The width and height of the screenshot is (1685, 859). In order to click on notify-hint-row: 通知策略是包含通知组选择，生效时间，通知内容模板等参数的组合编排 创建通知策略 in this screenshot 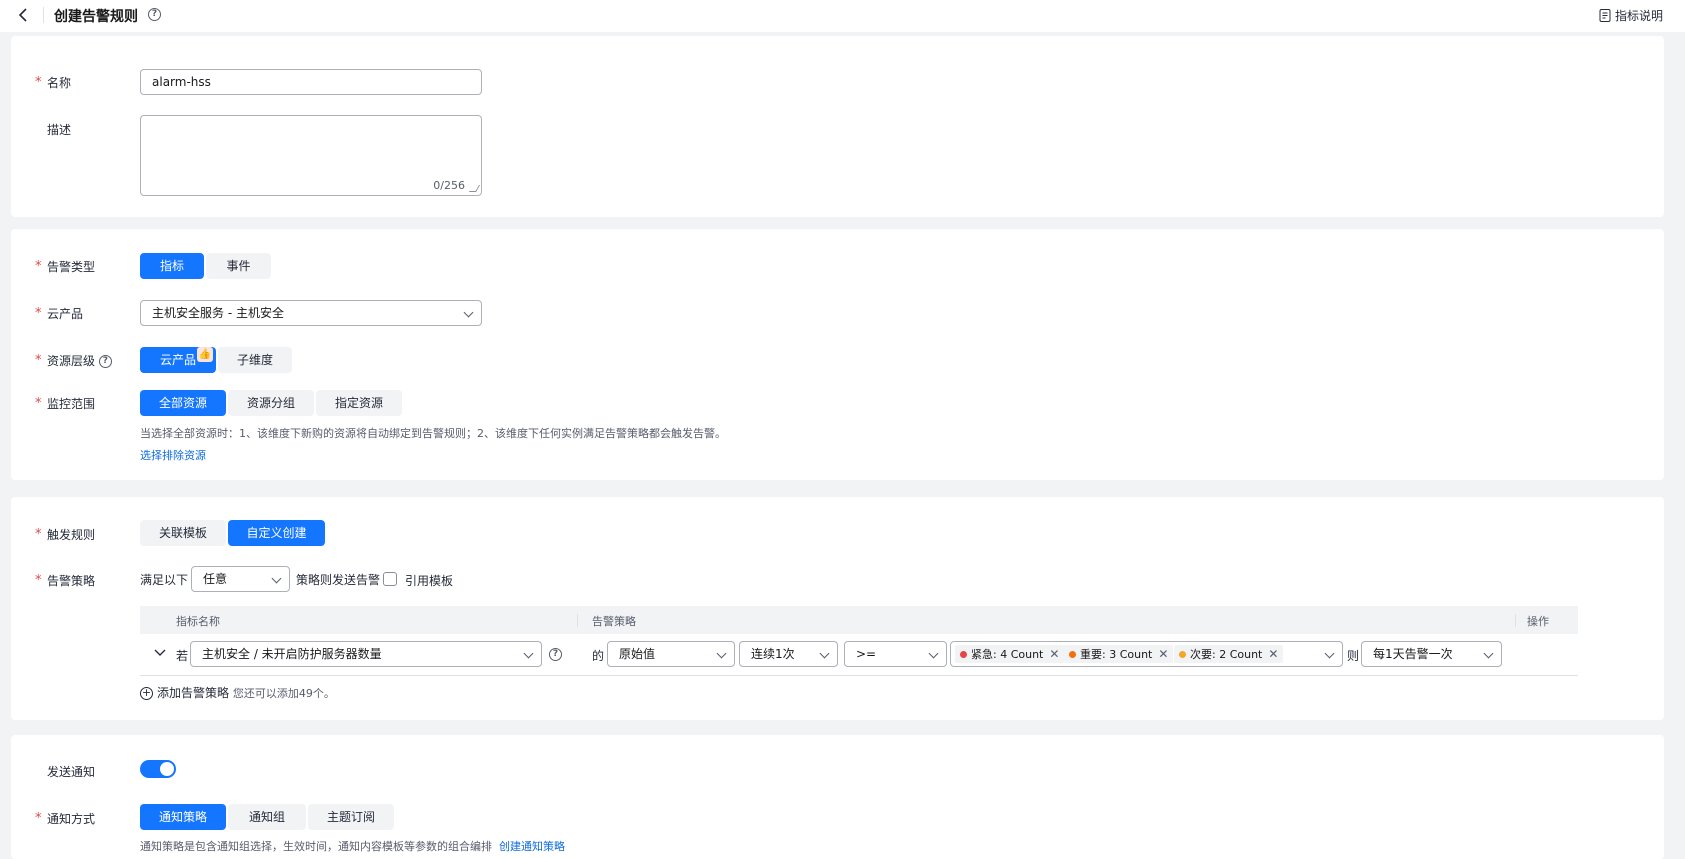, I will do `click(352, 846)`.